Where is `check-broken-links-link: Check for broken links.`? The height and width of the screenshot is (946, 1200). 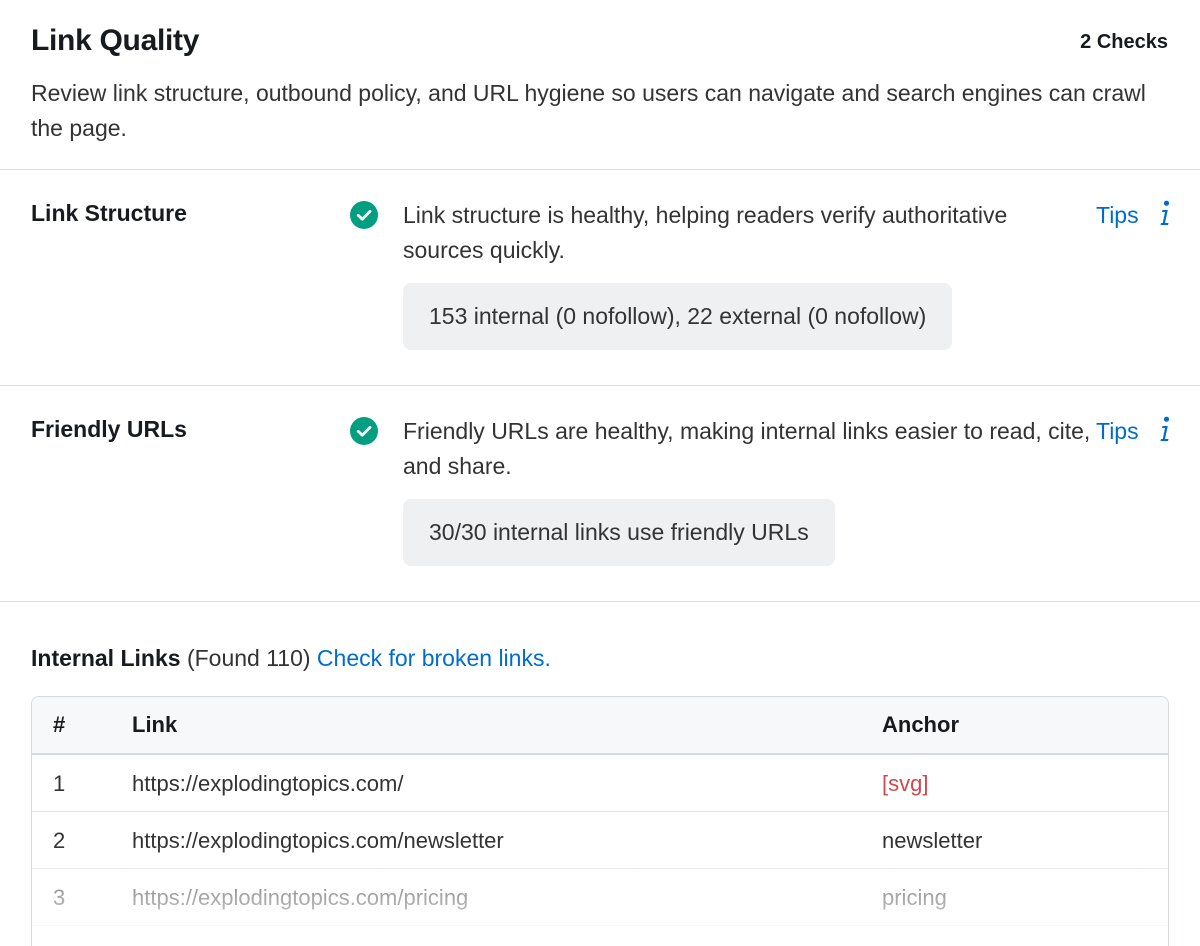 check-broken-links-link: Check for broken links. is located at coordinates (434, 658).